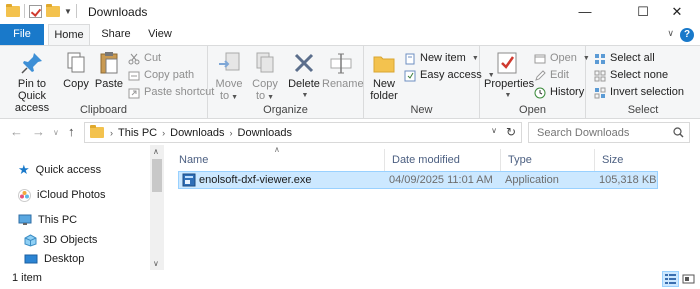 The image size is (700, 289). I want to click on address-history-chevron-icon: ∨, so click(494, 130).